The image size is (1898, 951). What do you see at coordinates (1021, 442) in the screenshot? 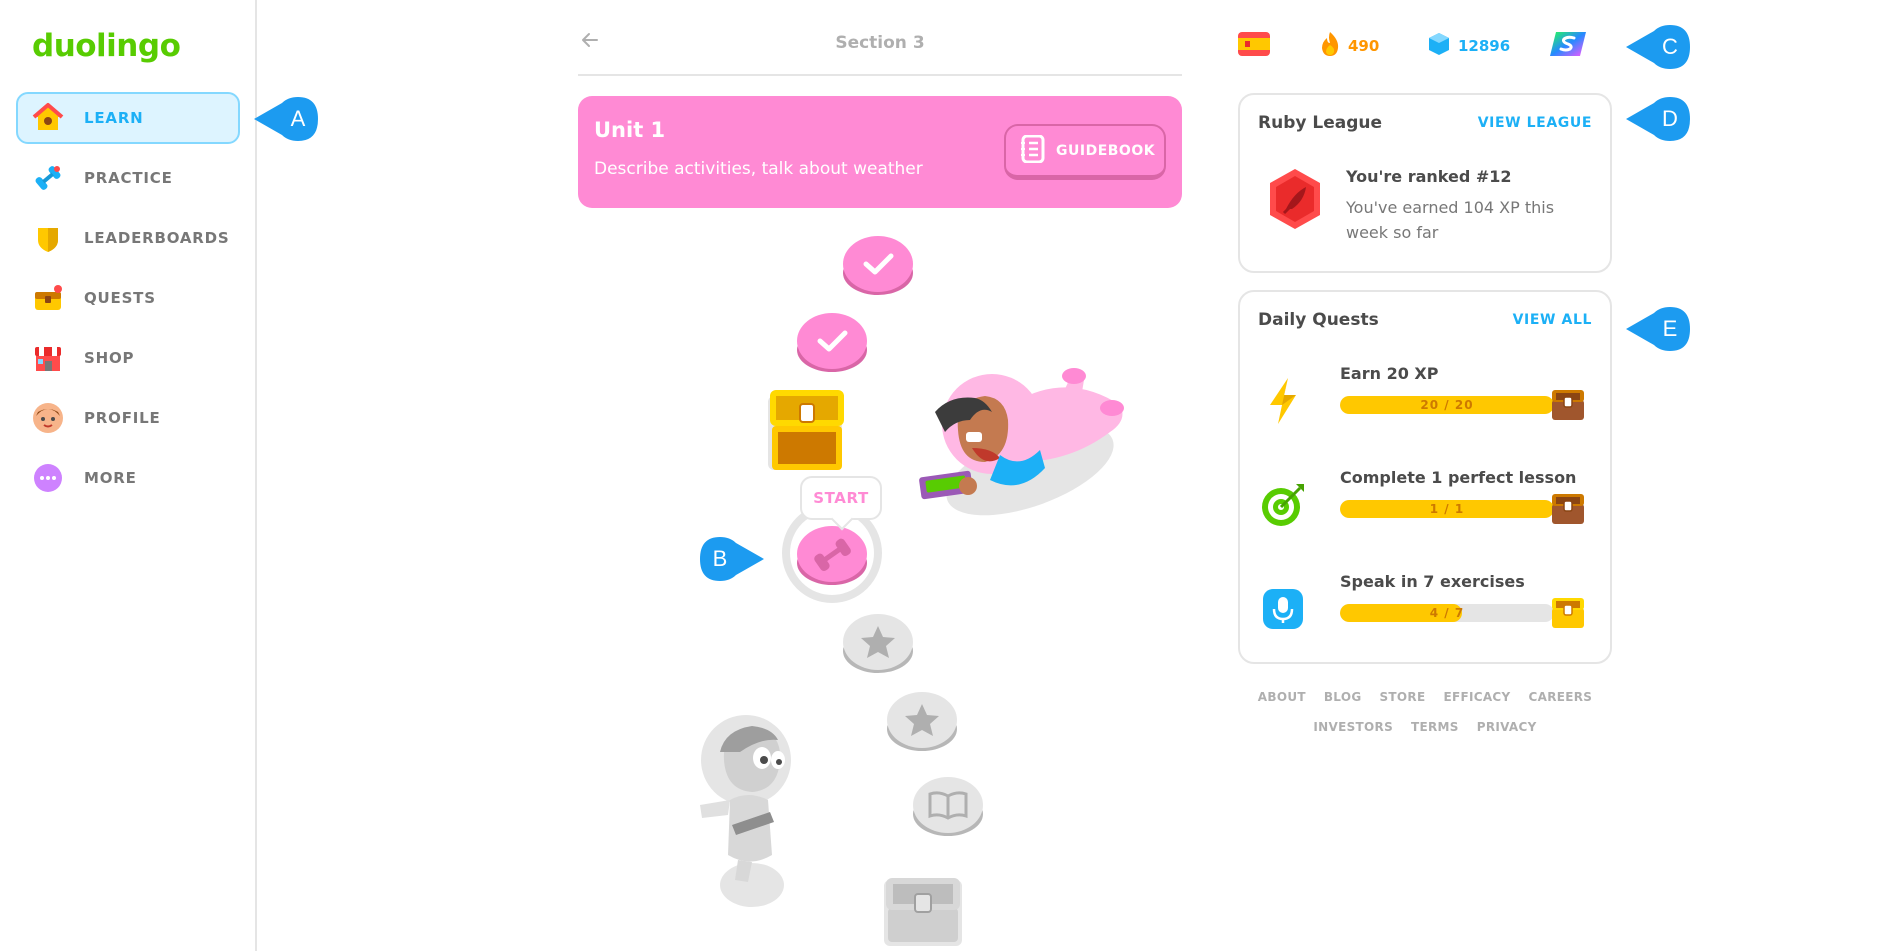
I see `lying-character-illustration` at bounding box center [1021, 442].